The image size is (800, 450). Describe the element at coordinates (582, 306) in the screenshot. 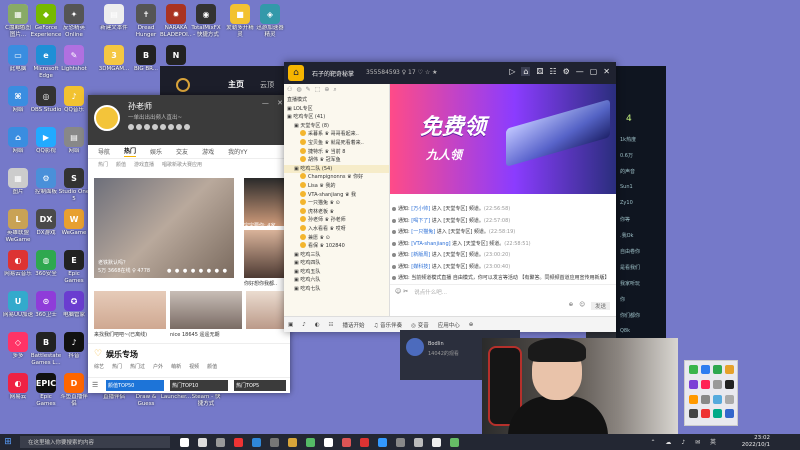

I see `send-option-icon: ☺` at that location.